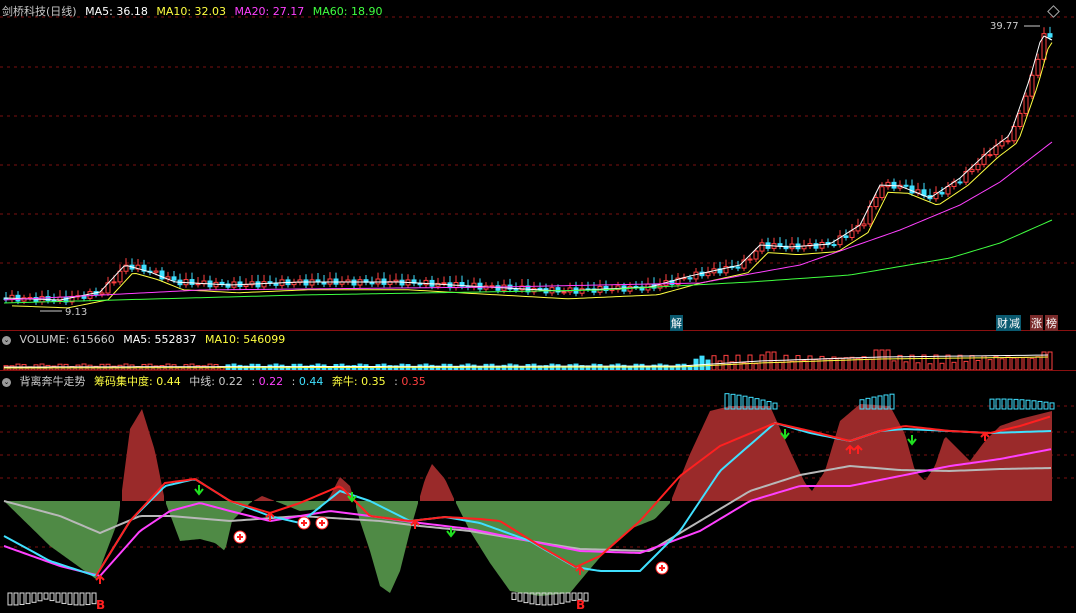  What do you see at coordinates (39, 11) in the screenshot?
I see `stock-name: 剑桥科技(日线)` at bounding box center [39, 11].